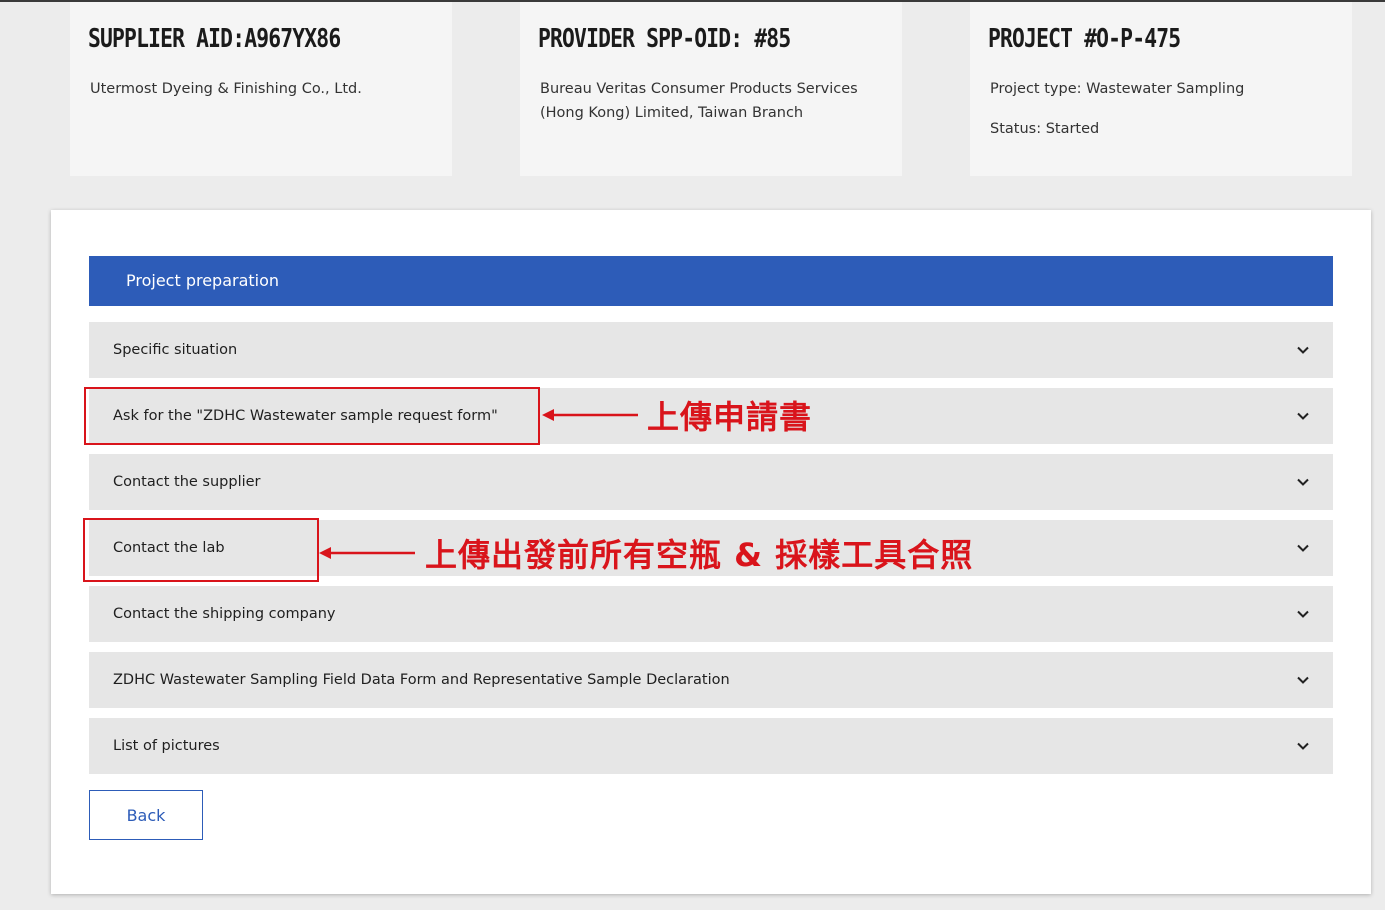  I want to click on highlight-box-request-form, so click(312, 416).